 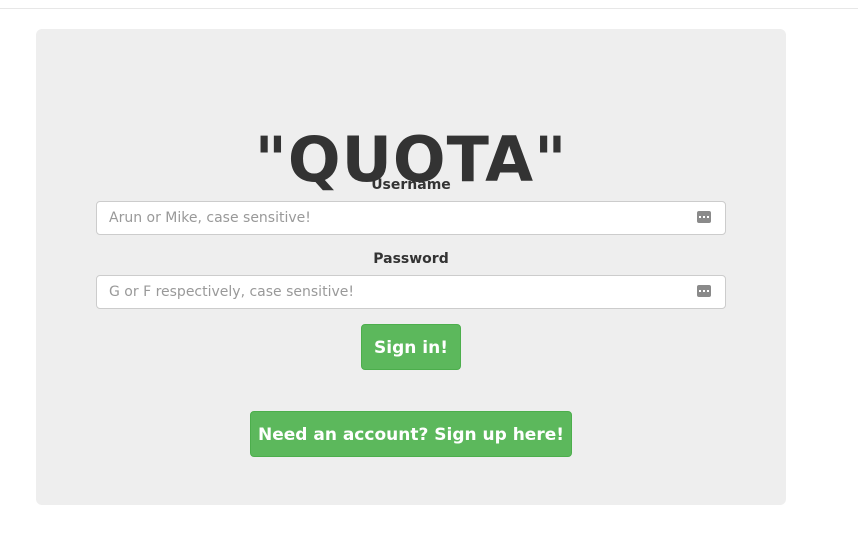 I want to click on password-label: Password, so click(x=411, y=259).